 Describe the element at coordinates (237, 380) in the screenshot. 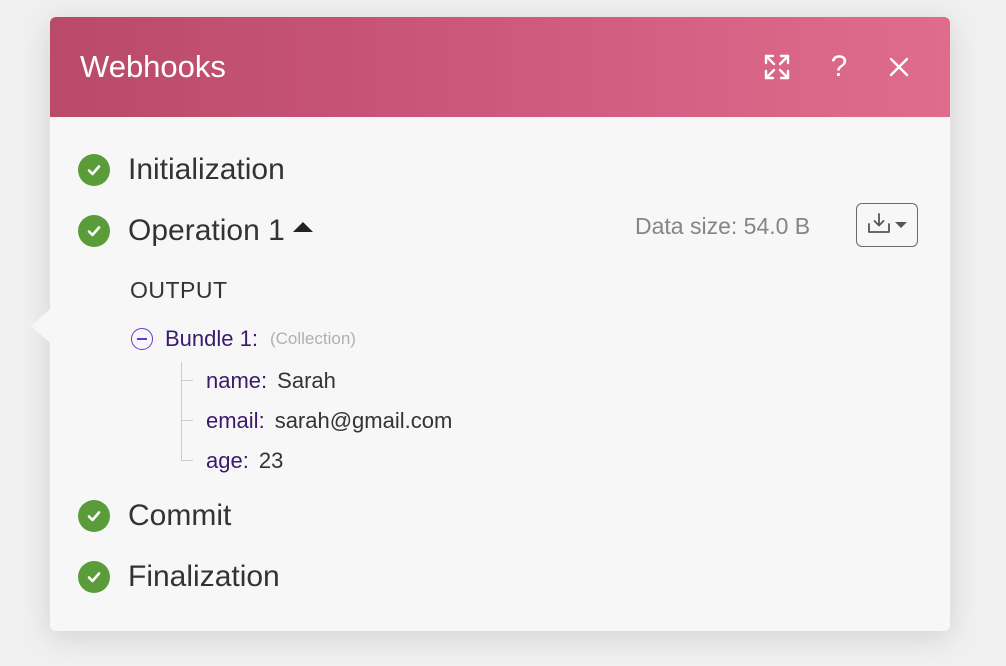

I see `field-key: name:` at that location.